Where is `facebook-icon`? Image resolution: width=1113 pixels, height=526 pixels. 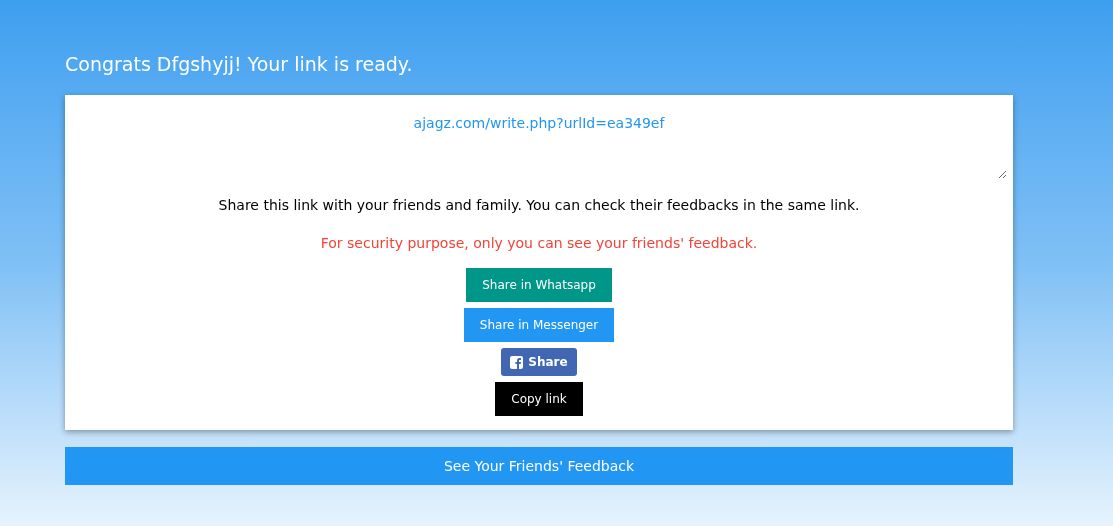
facebook-icon is located at coordinates (517, 362).